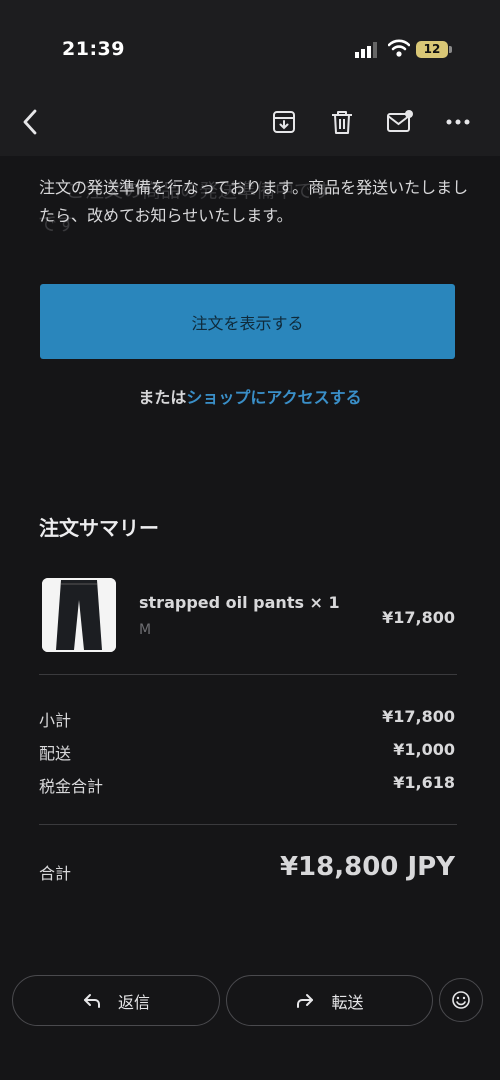  Describe the element at coordinates (432, 49) in the screenshot. I see `battery-icon: 12` at that location.